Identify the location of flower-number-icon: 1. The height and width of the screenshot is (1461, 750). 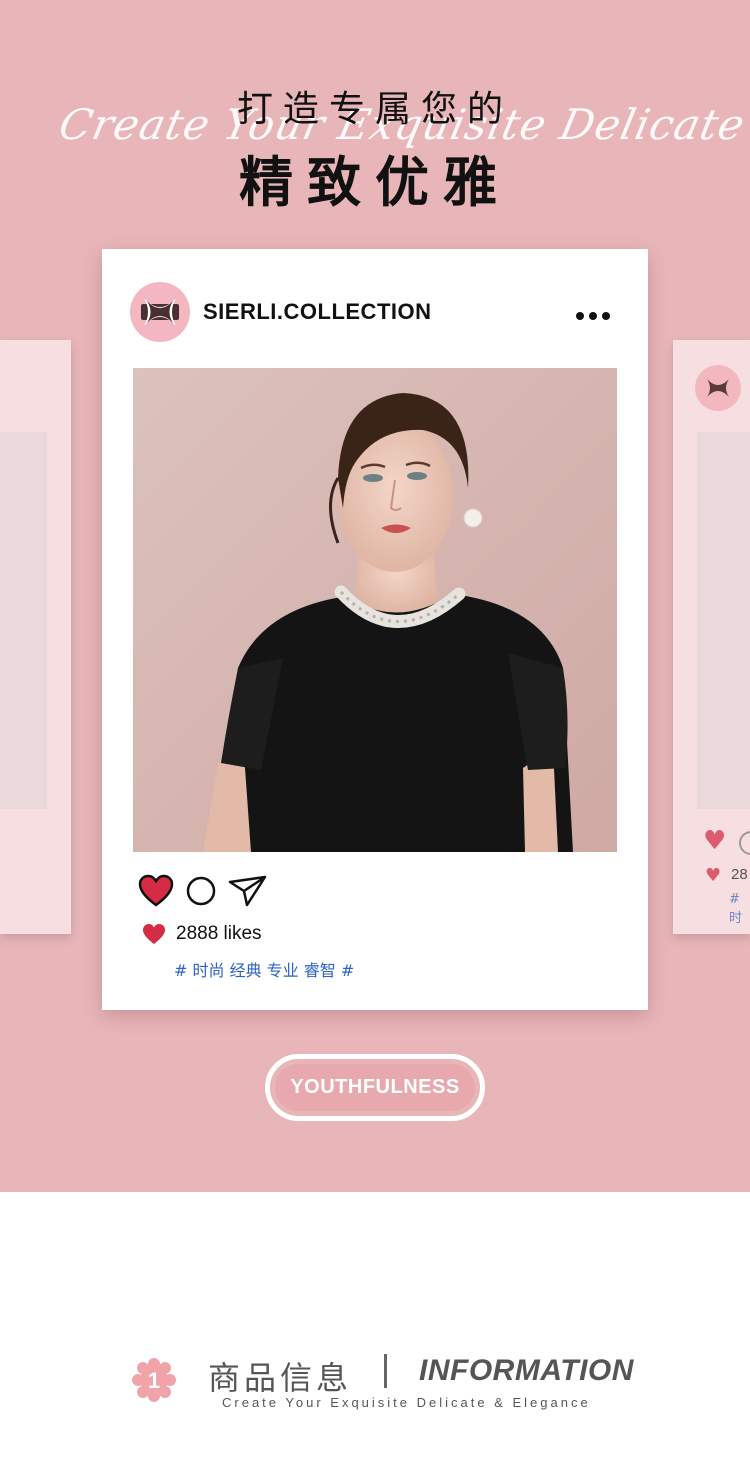
(154, 1380).